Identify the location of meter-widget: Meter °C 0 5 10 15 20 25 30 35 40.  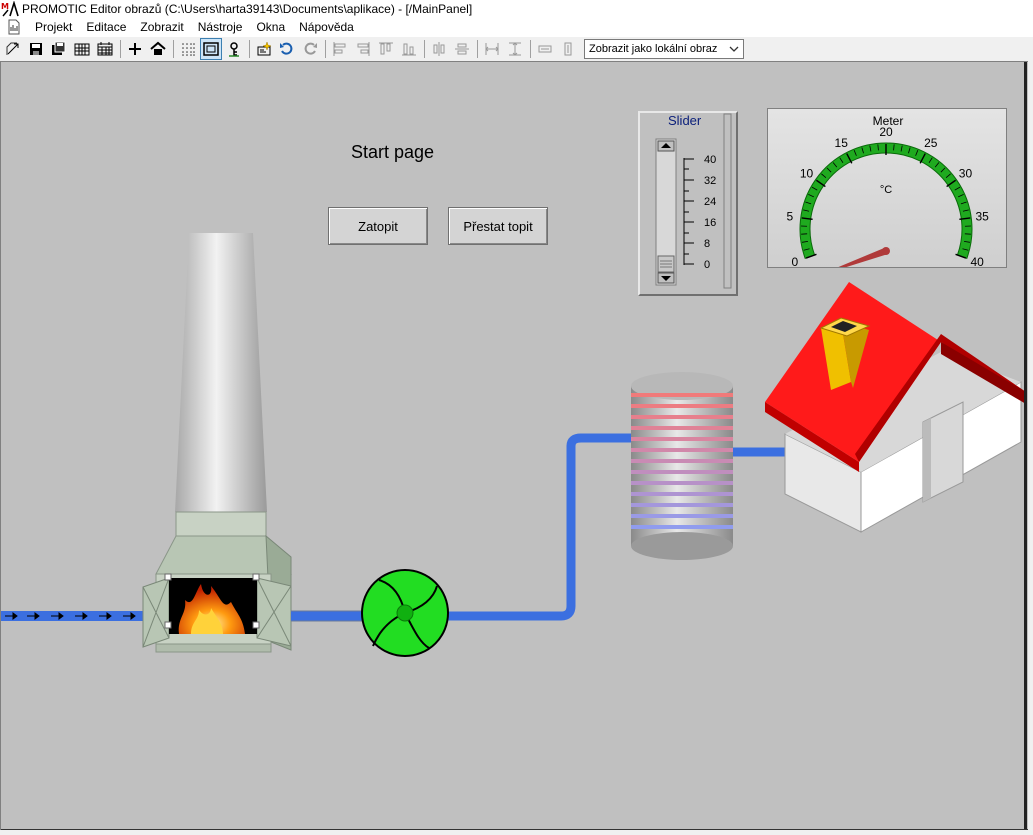
(887, 188).